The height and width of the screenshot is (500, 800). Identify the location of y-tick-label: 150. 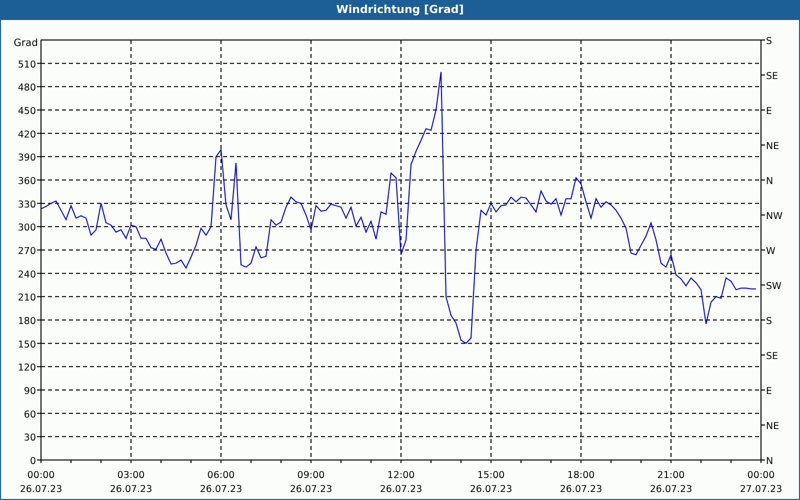
(27, 344).